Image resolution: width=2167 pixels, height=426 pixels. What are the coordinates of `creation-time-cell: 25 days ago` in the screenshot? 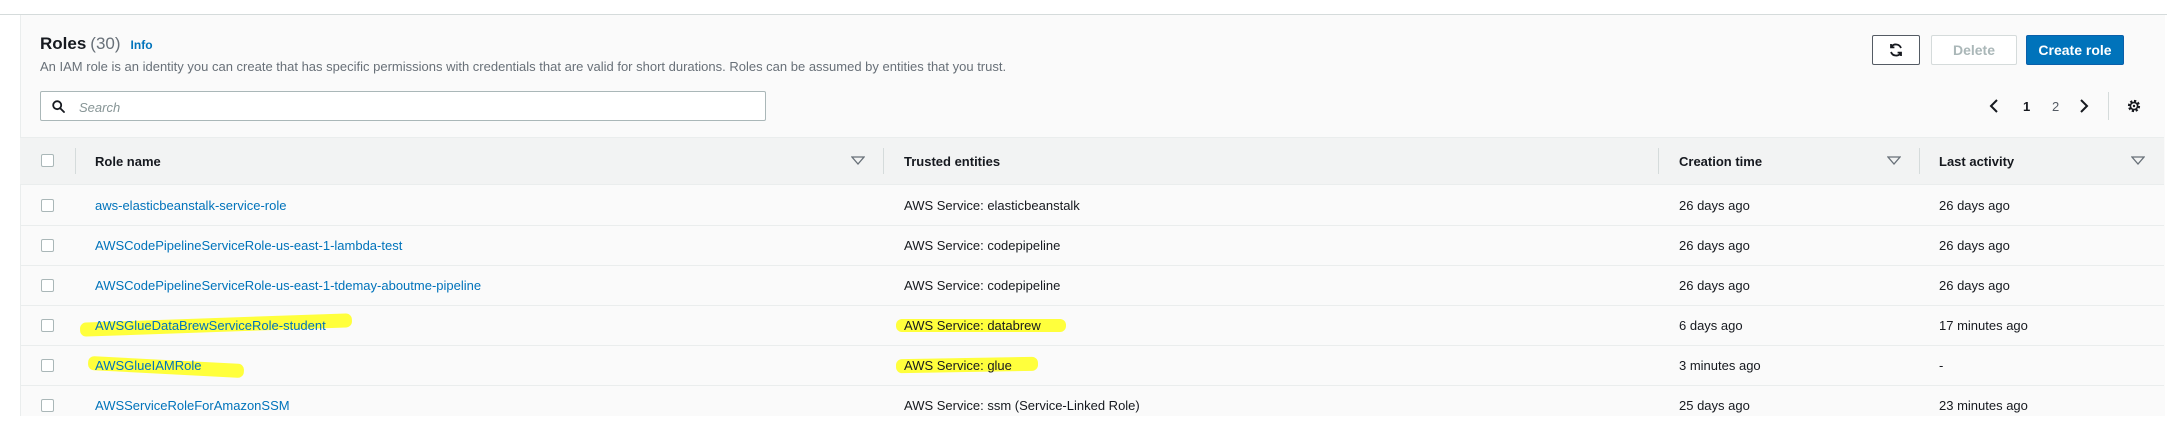 It's located at (1714, 405).